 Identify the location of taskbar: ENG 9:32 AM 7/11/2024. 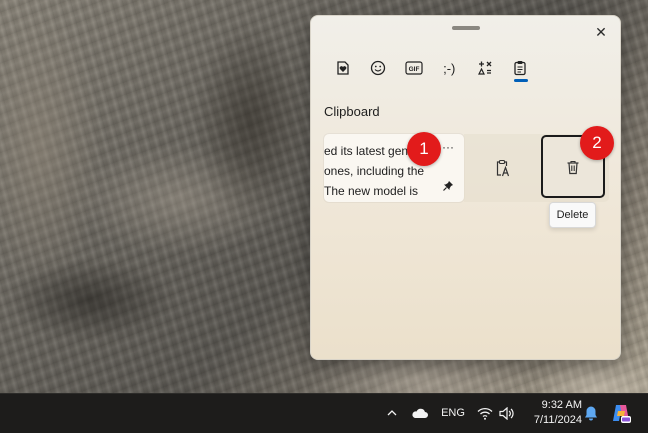
(324, 413).